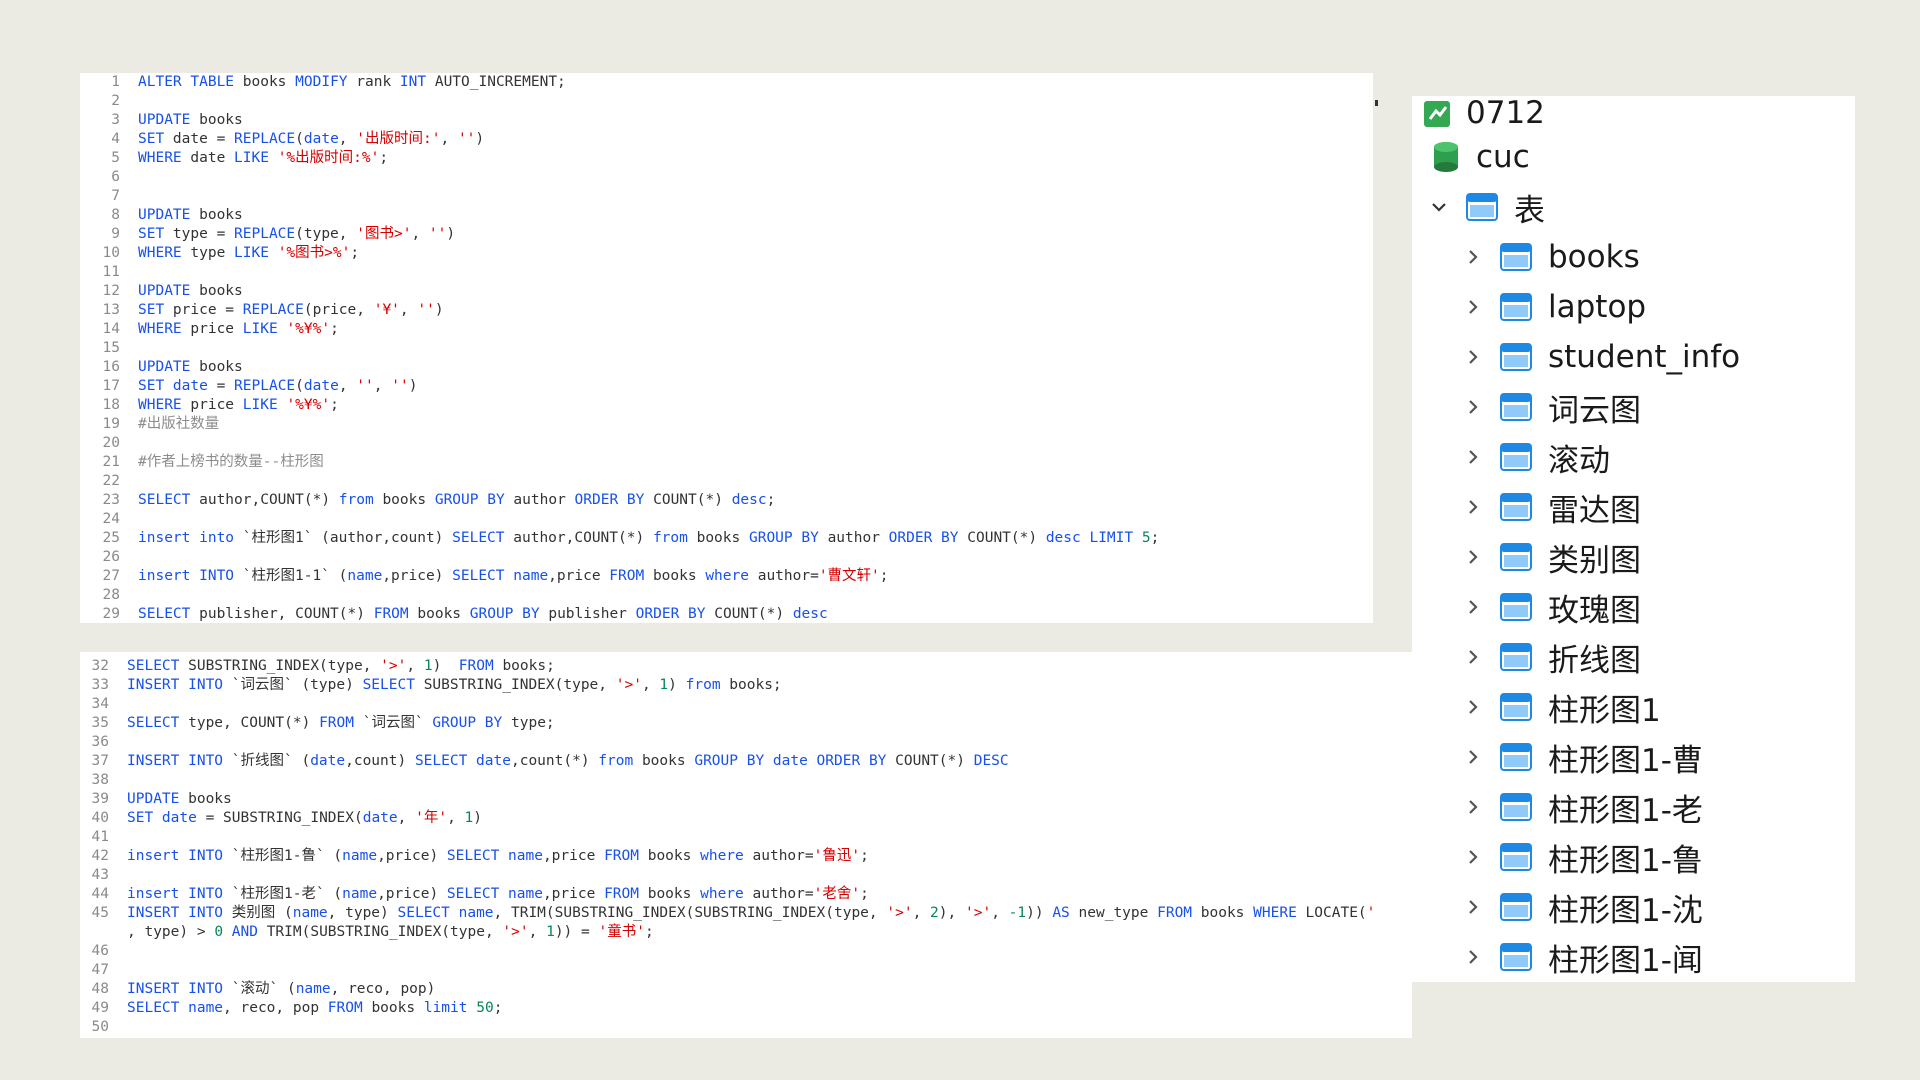  What do you see at coordinates (533, 723) in the screenshot?
I see `code-token: type;` at bounding box center [533, 723].